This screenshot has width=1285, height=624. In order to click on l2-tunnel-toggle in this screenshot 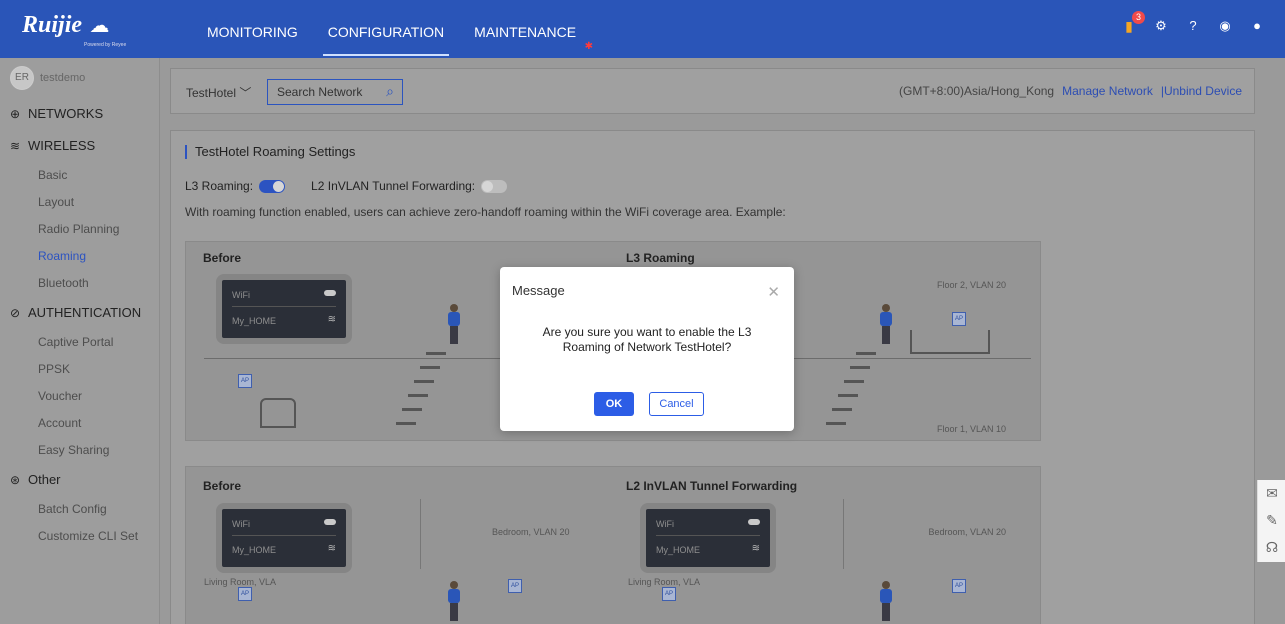, I will do `click(494, 186)`.